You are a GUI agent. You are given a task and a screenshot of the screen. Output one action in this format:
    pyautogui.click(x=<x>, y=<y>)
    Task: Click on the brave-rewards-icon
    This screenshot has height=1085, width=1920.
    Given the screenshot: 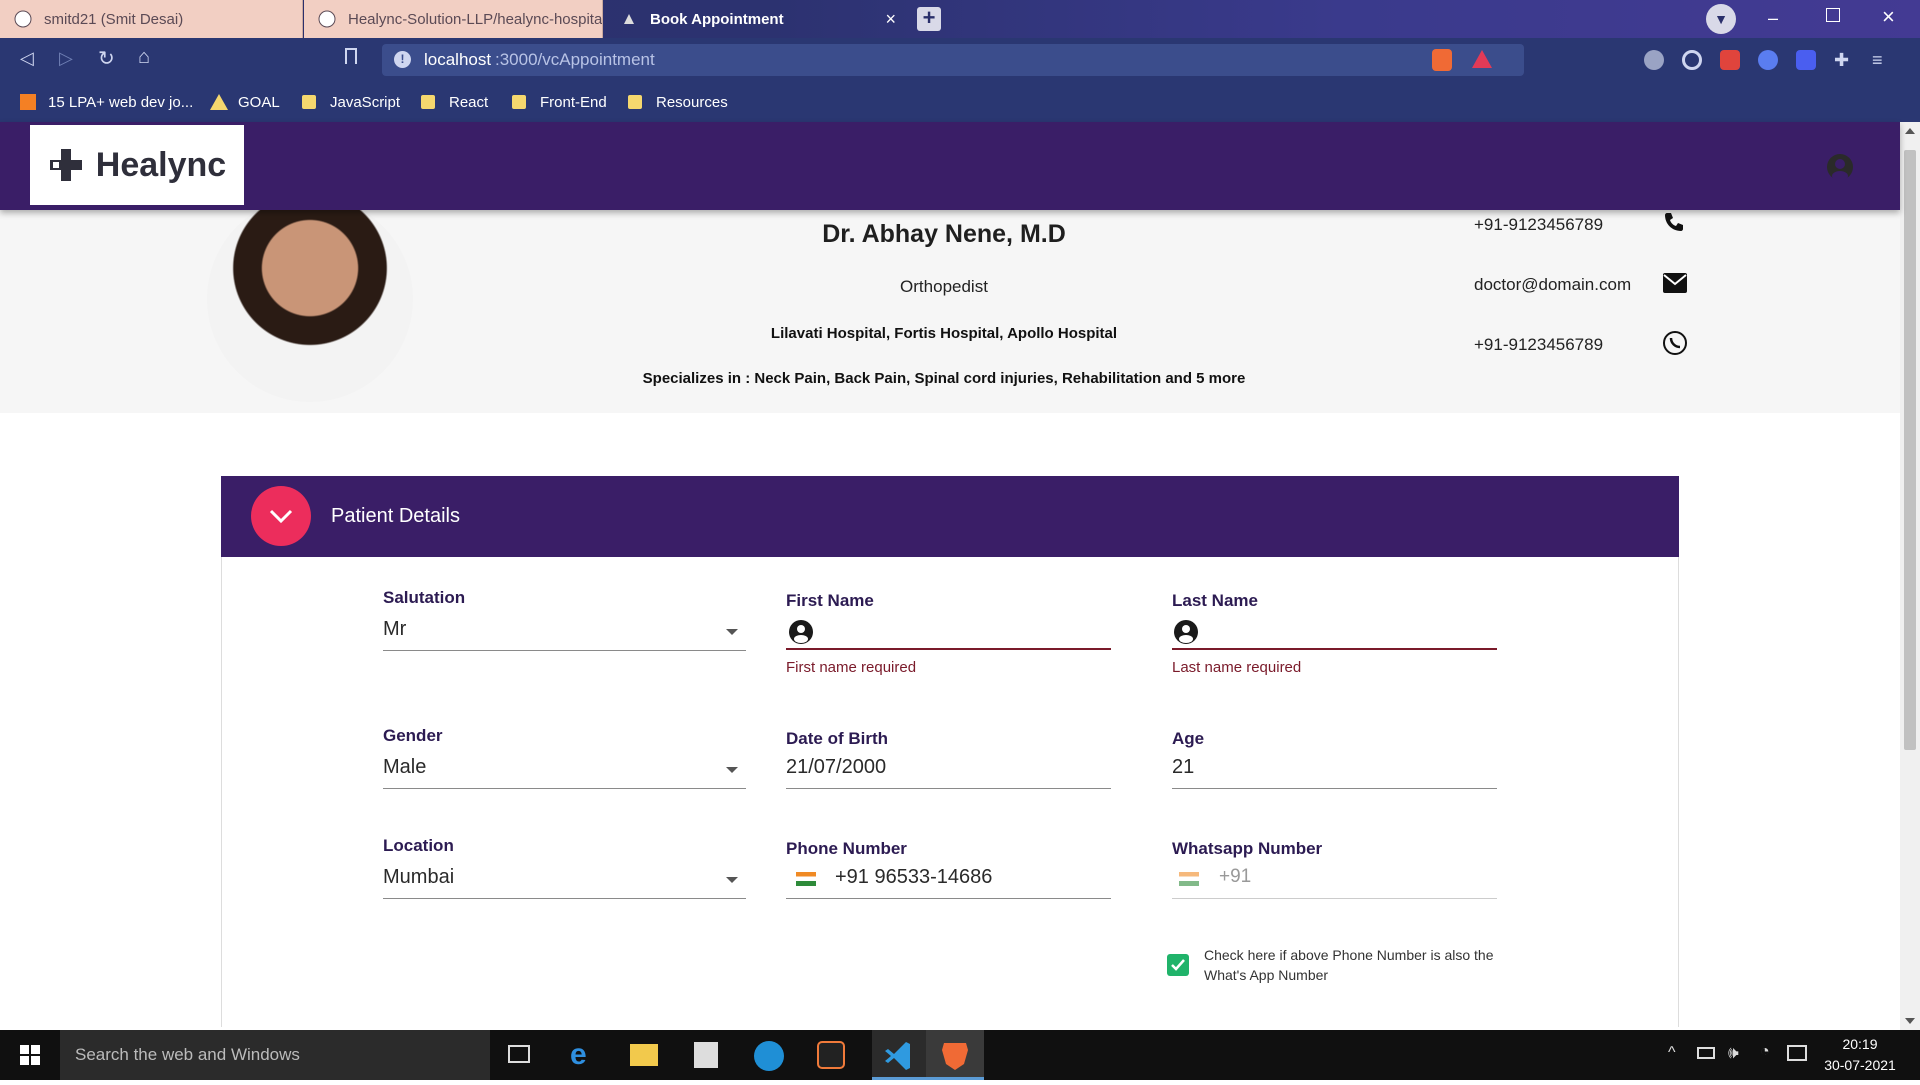 What is the action you would take?
    pyautogui.click(x=1482, y=59)
    